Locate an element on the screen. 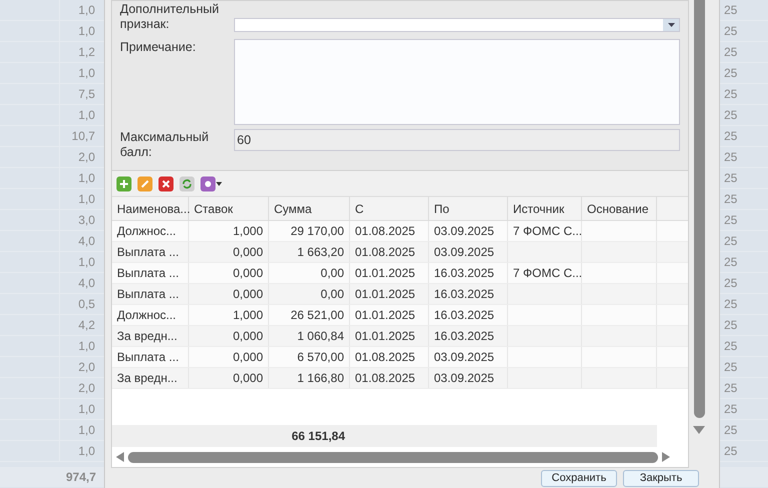 This screenshot has height=488, width=768. refresh-icon is located at coordinates (187, 184).